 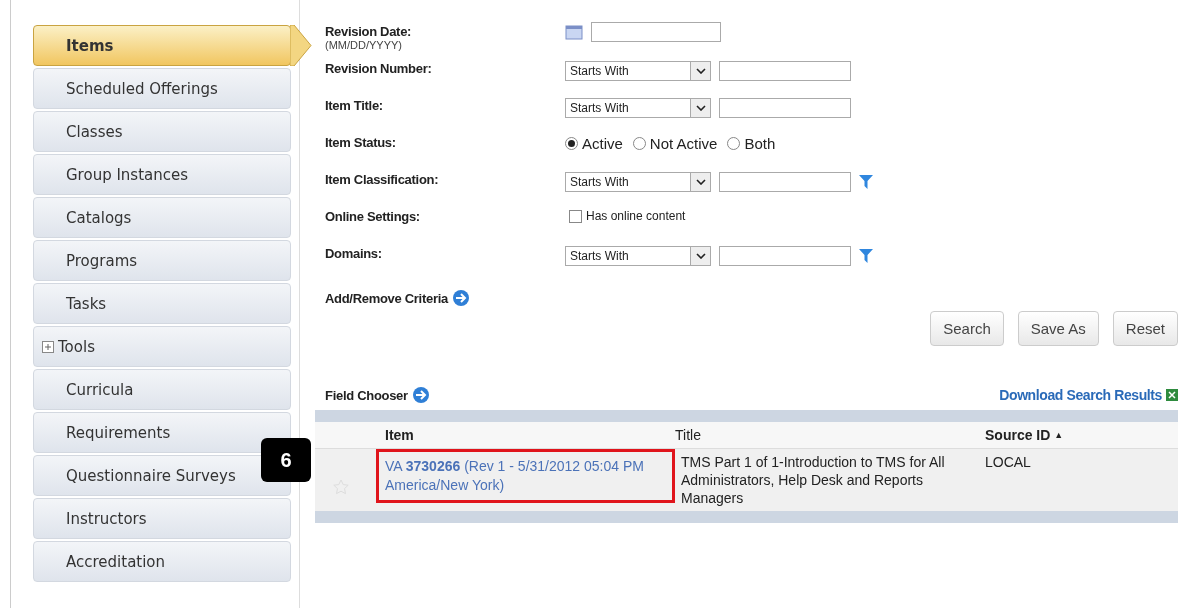 What do you see at coordinates (286, 460) in the screenshot?
I see `step-number: 6` at bounding box center [286, 460].